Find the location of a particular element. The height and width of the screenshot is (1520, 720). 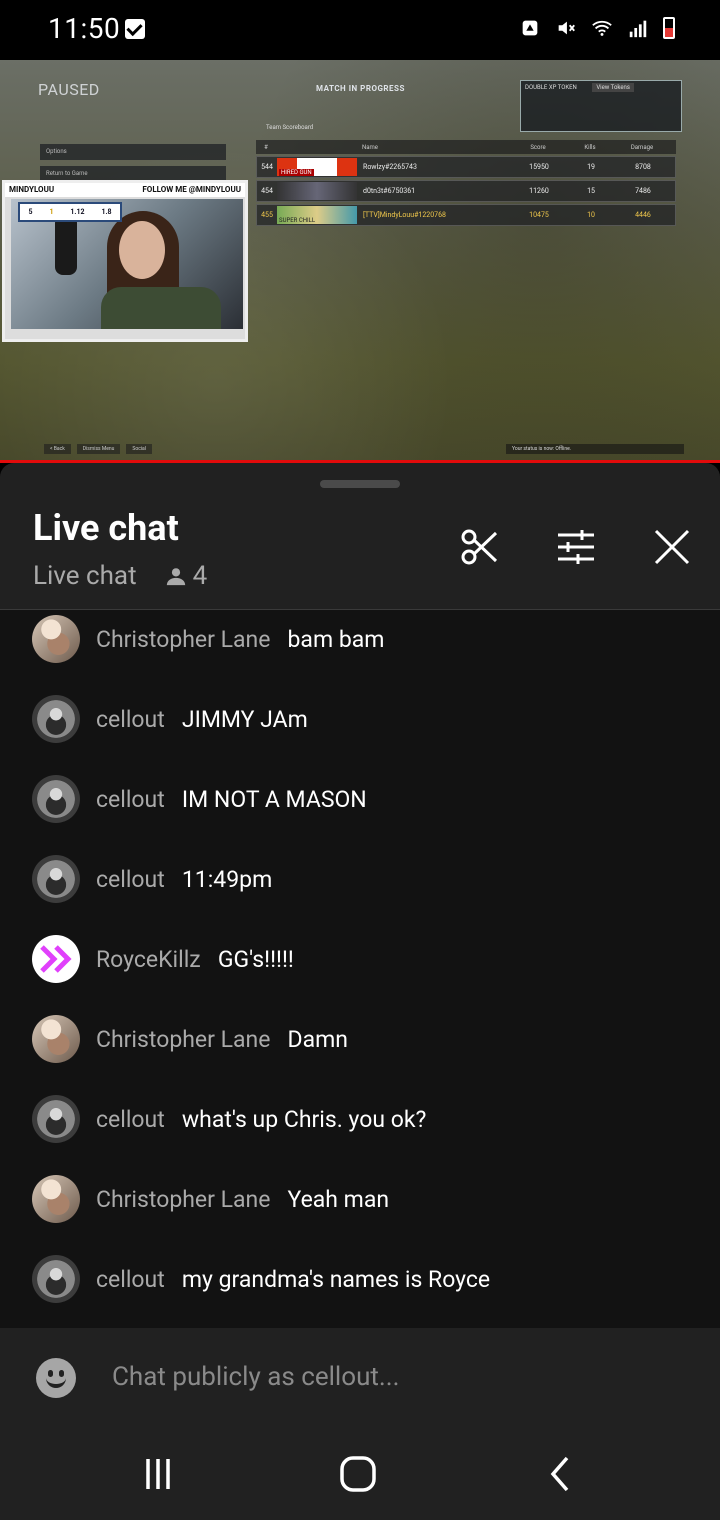

message-text: IM NOT A MASON is located at coordinates (274, 799).